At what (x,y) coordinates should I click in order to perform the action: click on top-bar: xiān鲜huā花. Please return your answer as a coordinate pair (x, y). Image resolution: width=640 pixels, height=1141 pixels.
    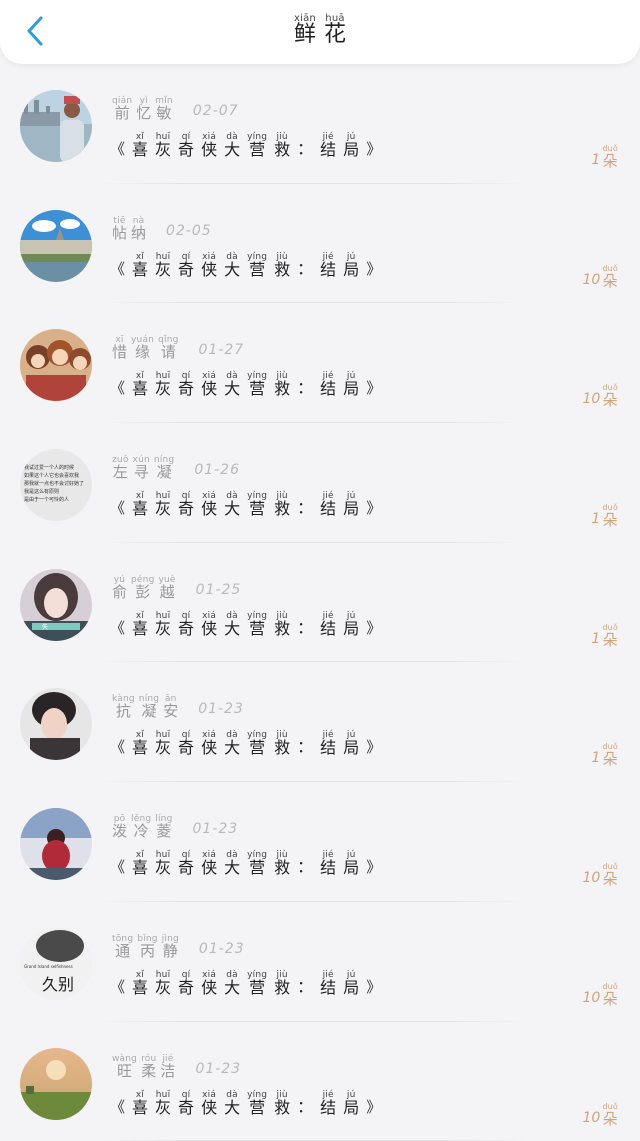
    Looking at the image, I should click on (320, 32).